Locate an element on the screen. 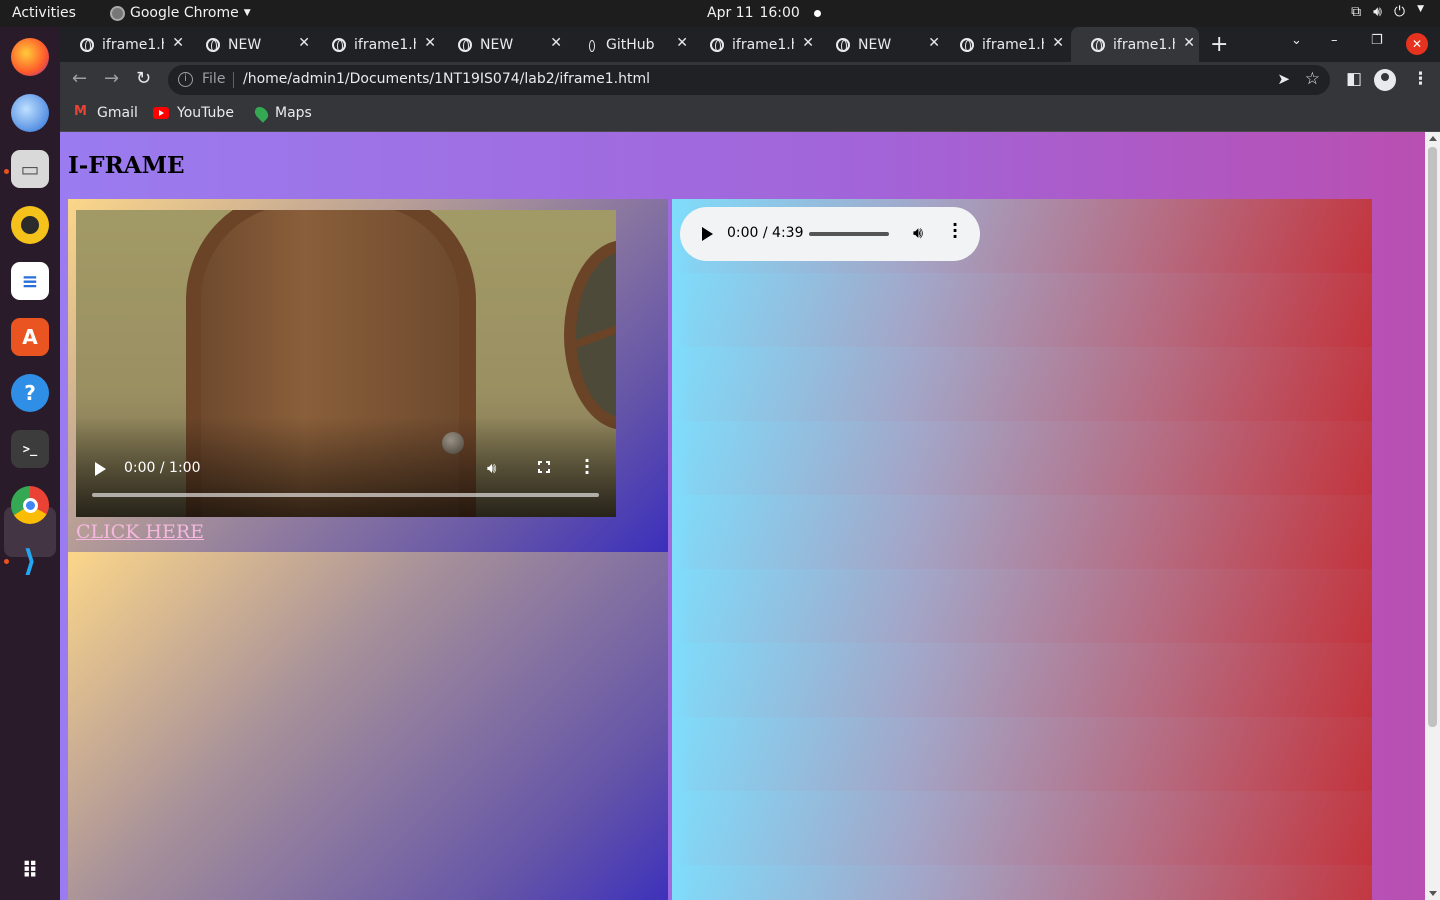  terminal-icon: >_ is located at coordinates (30, 449).